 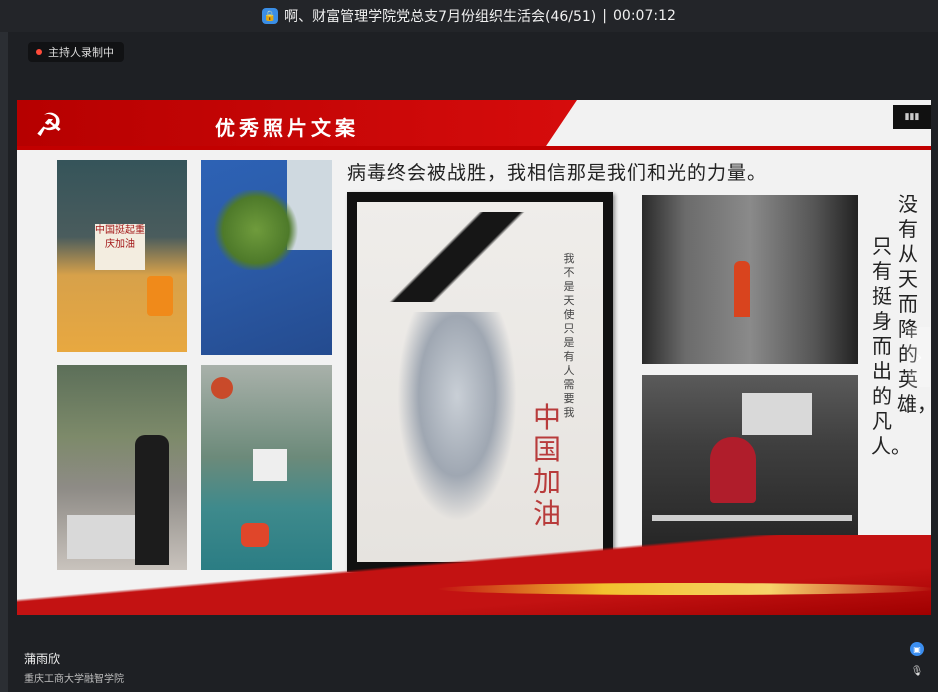 I want to click on photo-plant, so click(x=256, y=230).